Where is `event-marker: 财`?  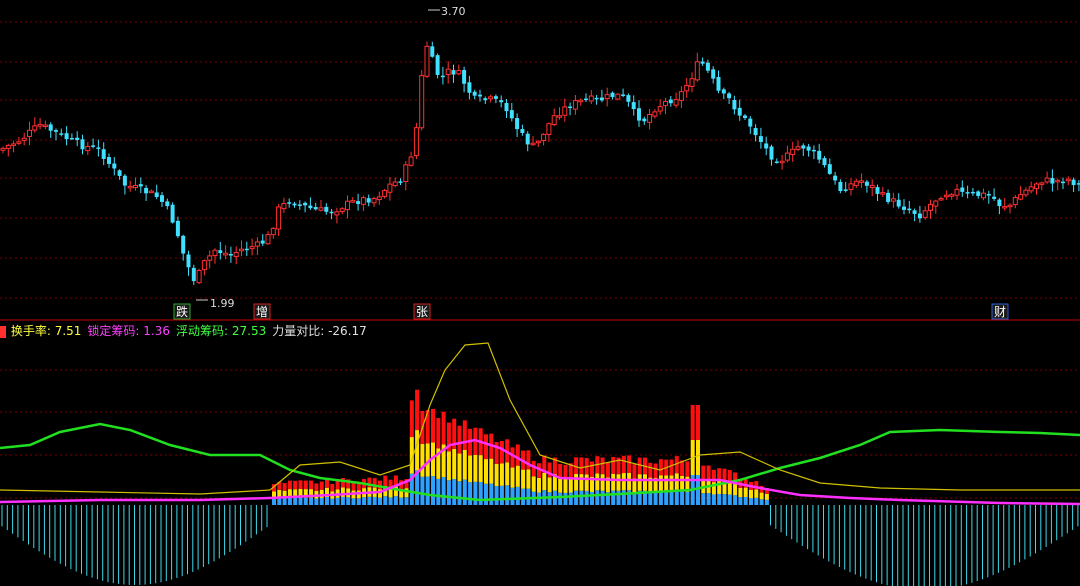 event-marker: 财 is located at coordinates (1000, 311).